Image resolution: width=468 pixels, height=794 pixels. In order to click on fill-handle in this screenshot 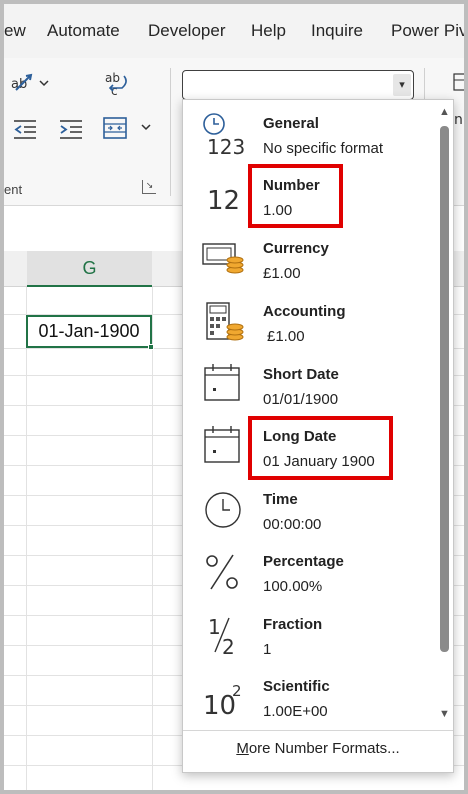, I will do `click(151, 347)`.